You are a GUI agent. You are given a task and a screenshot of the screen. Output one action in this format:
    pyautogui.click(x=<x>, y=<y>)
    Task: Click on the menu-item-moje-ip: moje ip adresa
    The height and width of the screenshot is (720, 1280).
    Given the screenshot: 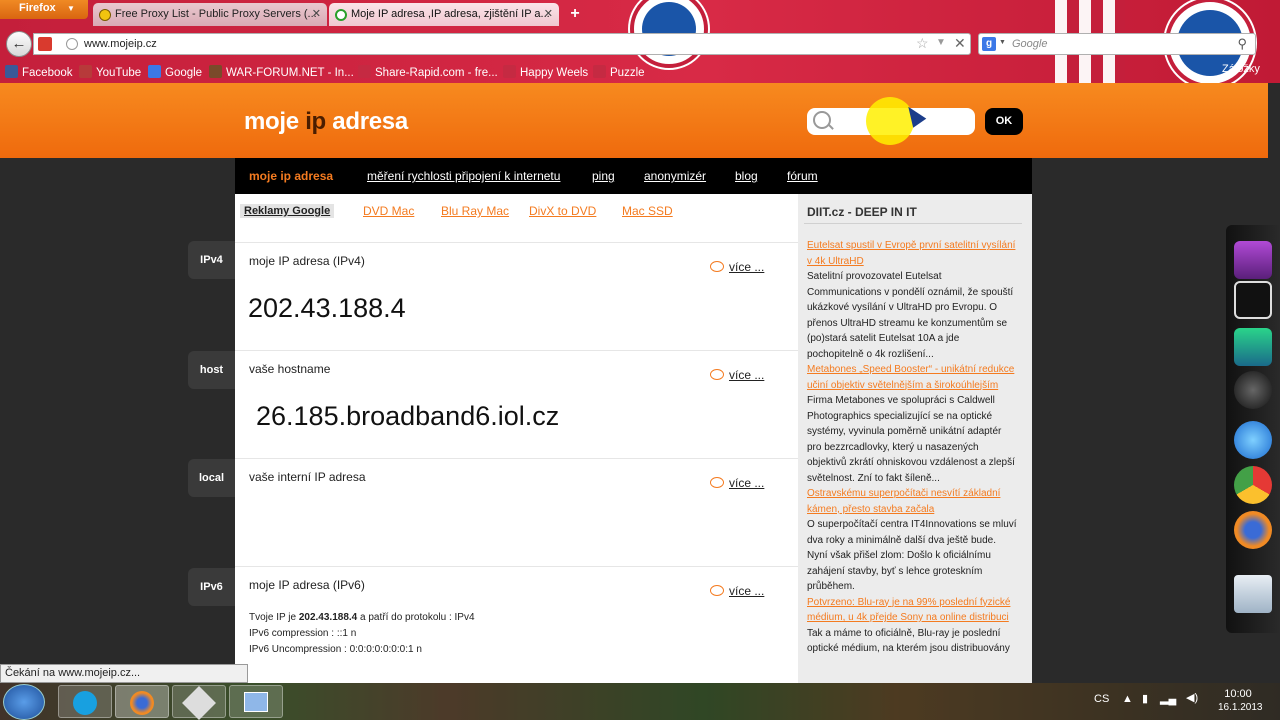 What is the action you would take?
    pyautogui.click(x=291, y=176)
    